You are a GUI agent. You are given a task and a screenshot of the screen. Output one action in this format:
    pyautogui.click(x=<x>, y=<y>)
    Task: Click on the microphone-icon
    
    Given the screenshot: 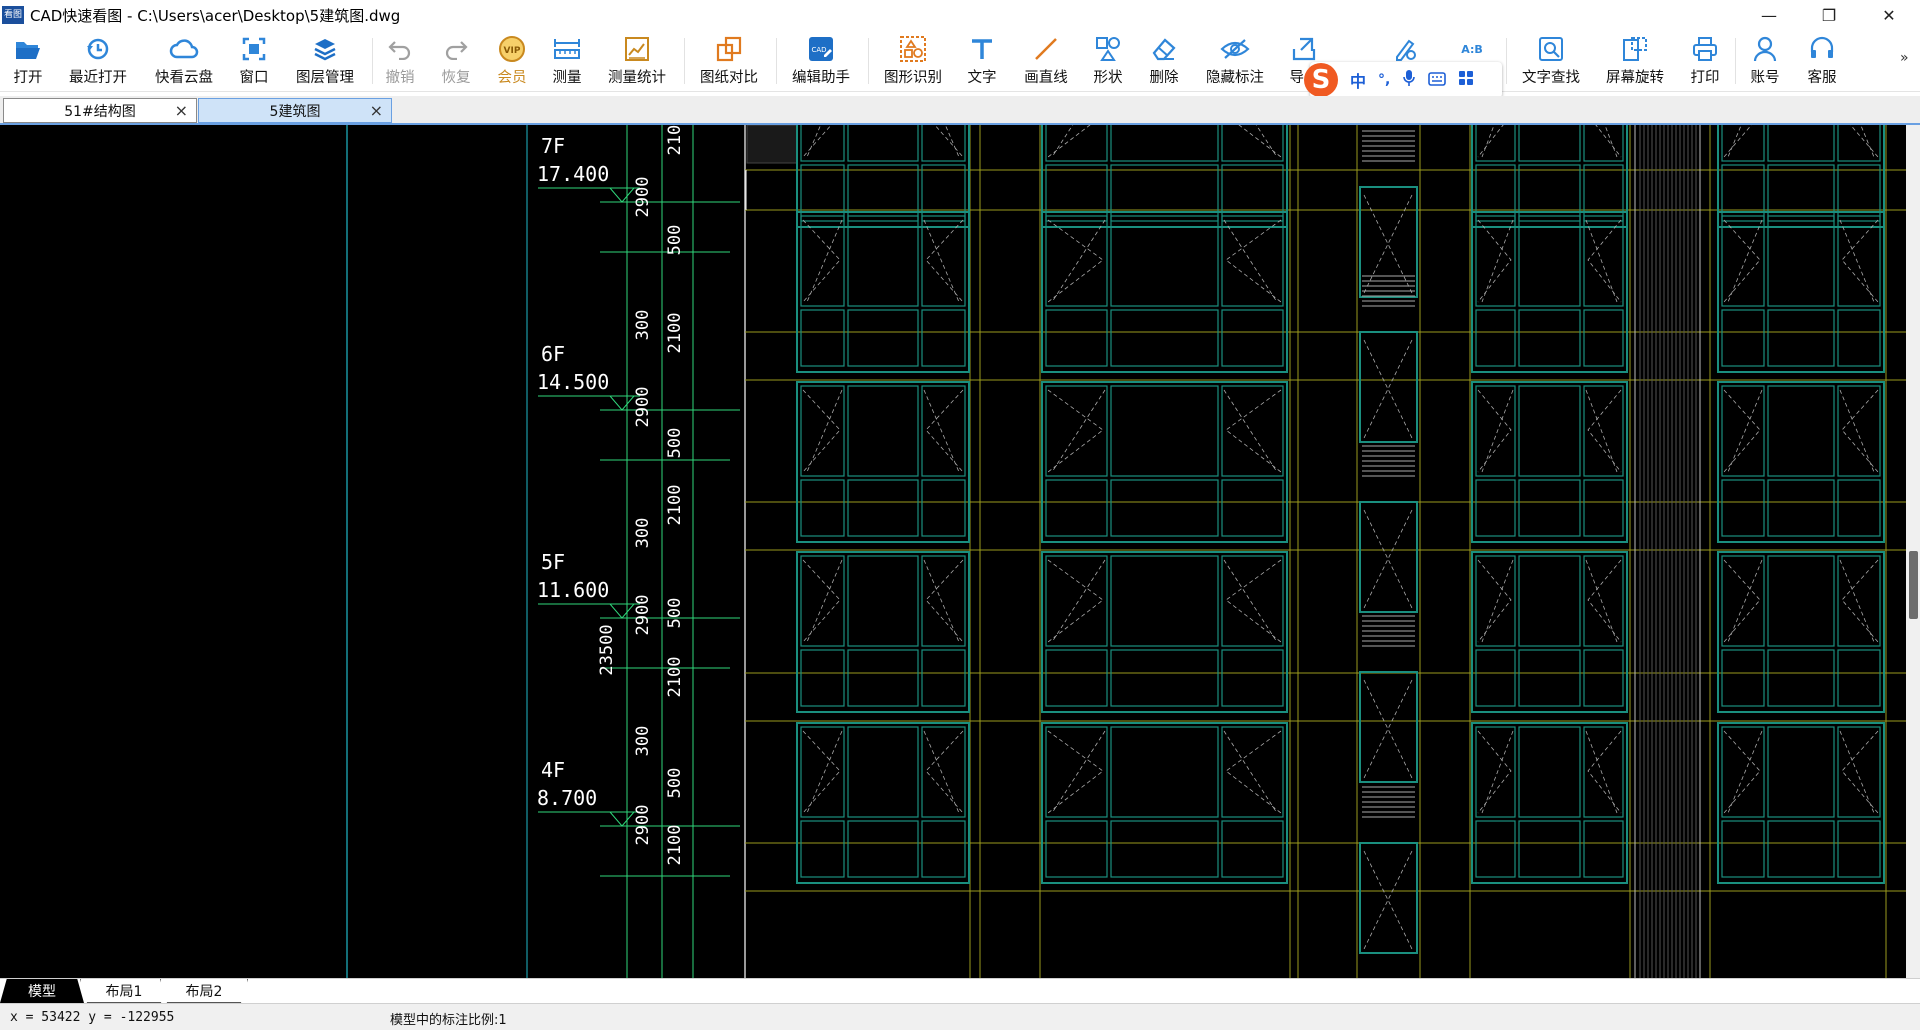 What is the action you would take?
    pyautogui.click(x=1409, y=80)
    